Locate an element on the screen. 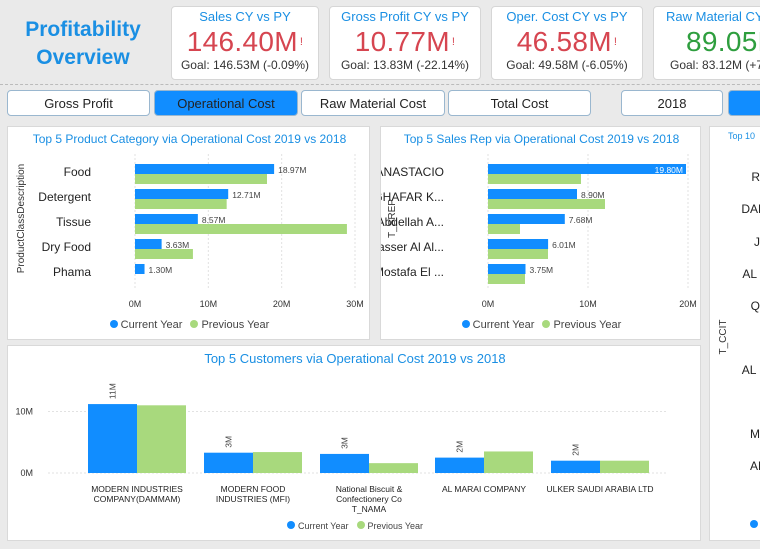 This screenshot has width=760, height=549. data-label: 12.71M is located at coordinates (246, 195).